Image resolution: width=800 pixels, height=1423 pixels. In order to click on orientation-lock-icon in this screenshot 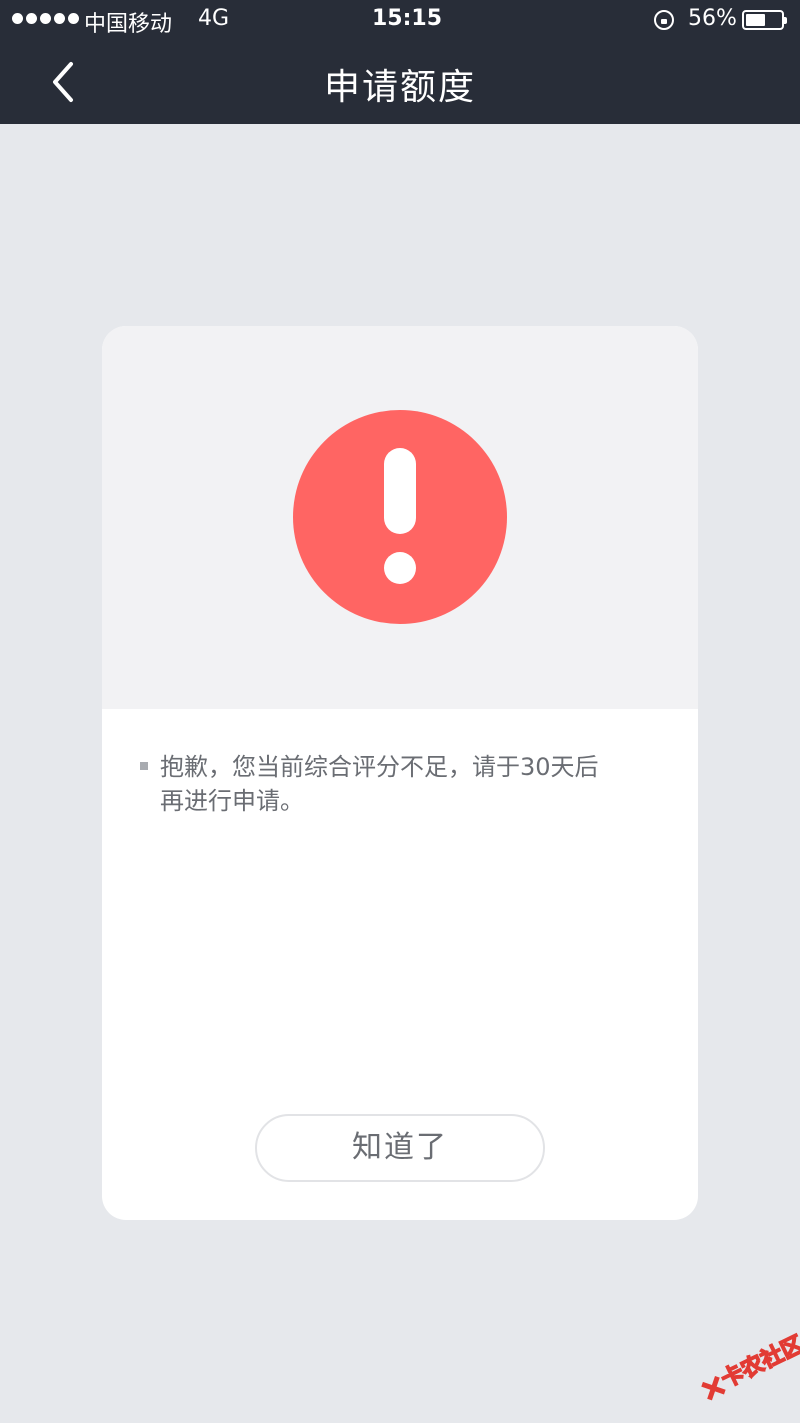, I will do `click(664, 20)`.